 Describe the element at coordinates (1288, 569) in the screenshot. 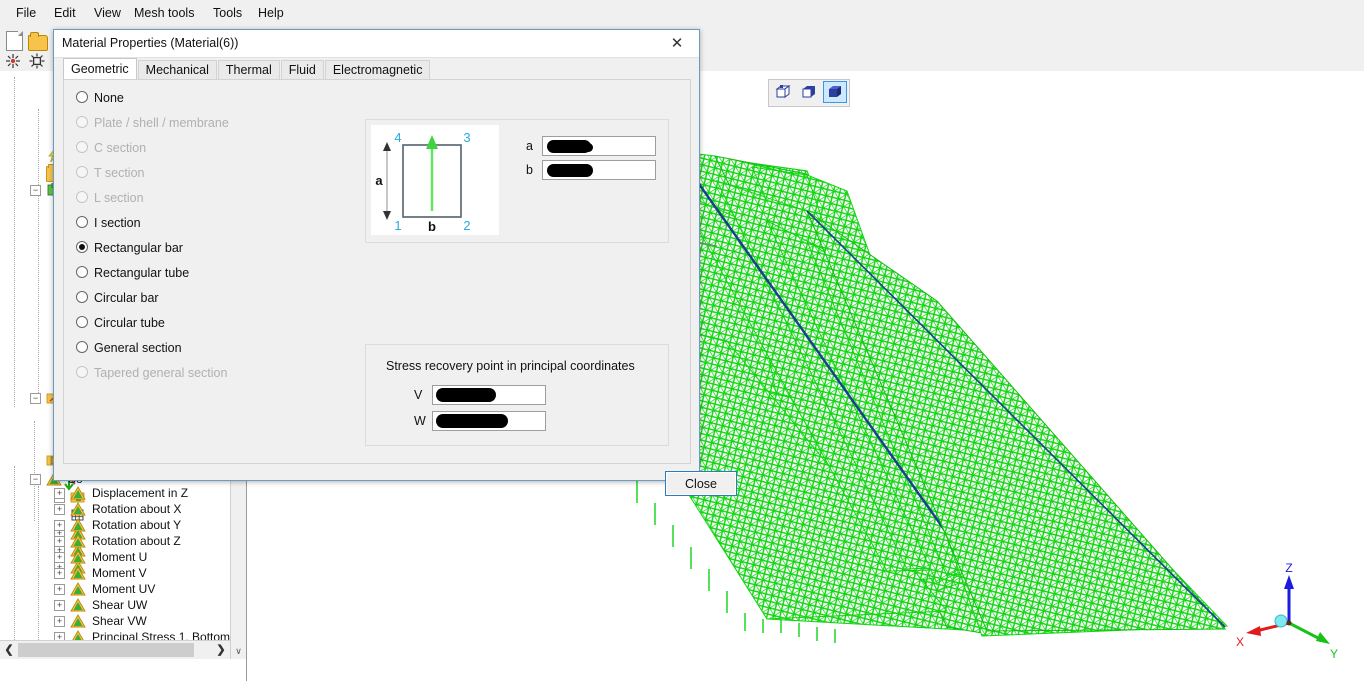

I see `svg-text: Z` at that location.